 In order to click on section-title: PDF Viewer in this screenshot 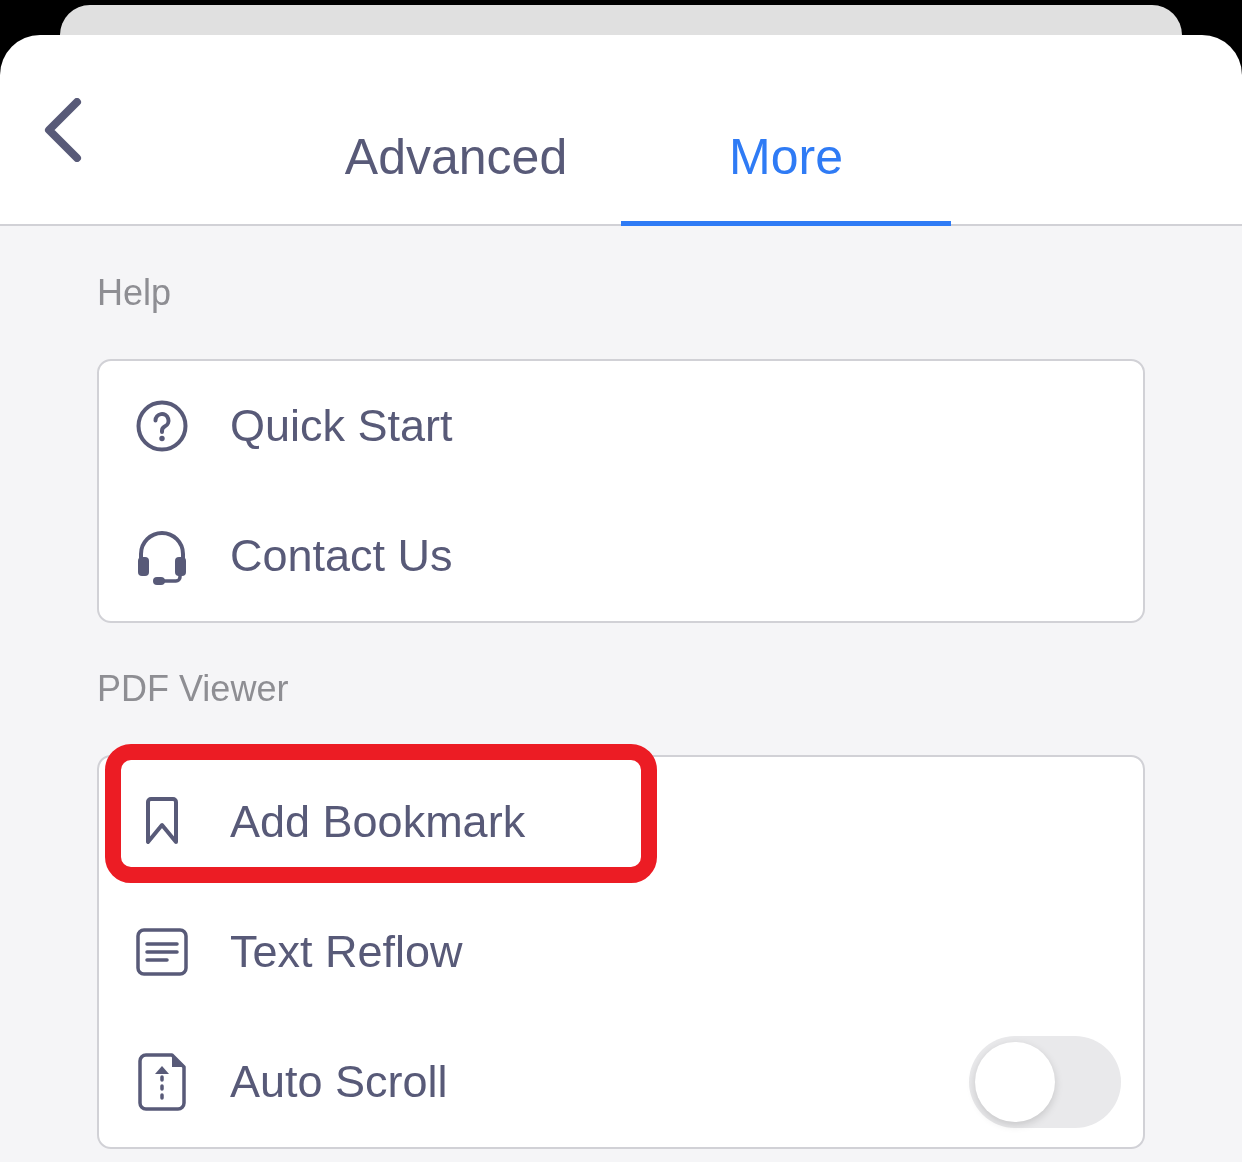, I will do `click(193, 689)`.